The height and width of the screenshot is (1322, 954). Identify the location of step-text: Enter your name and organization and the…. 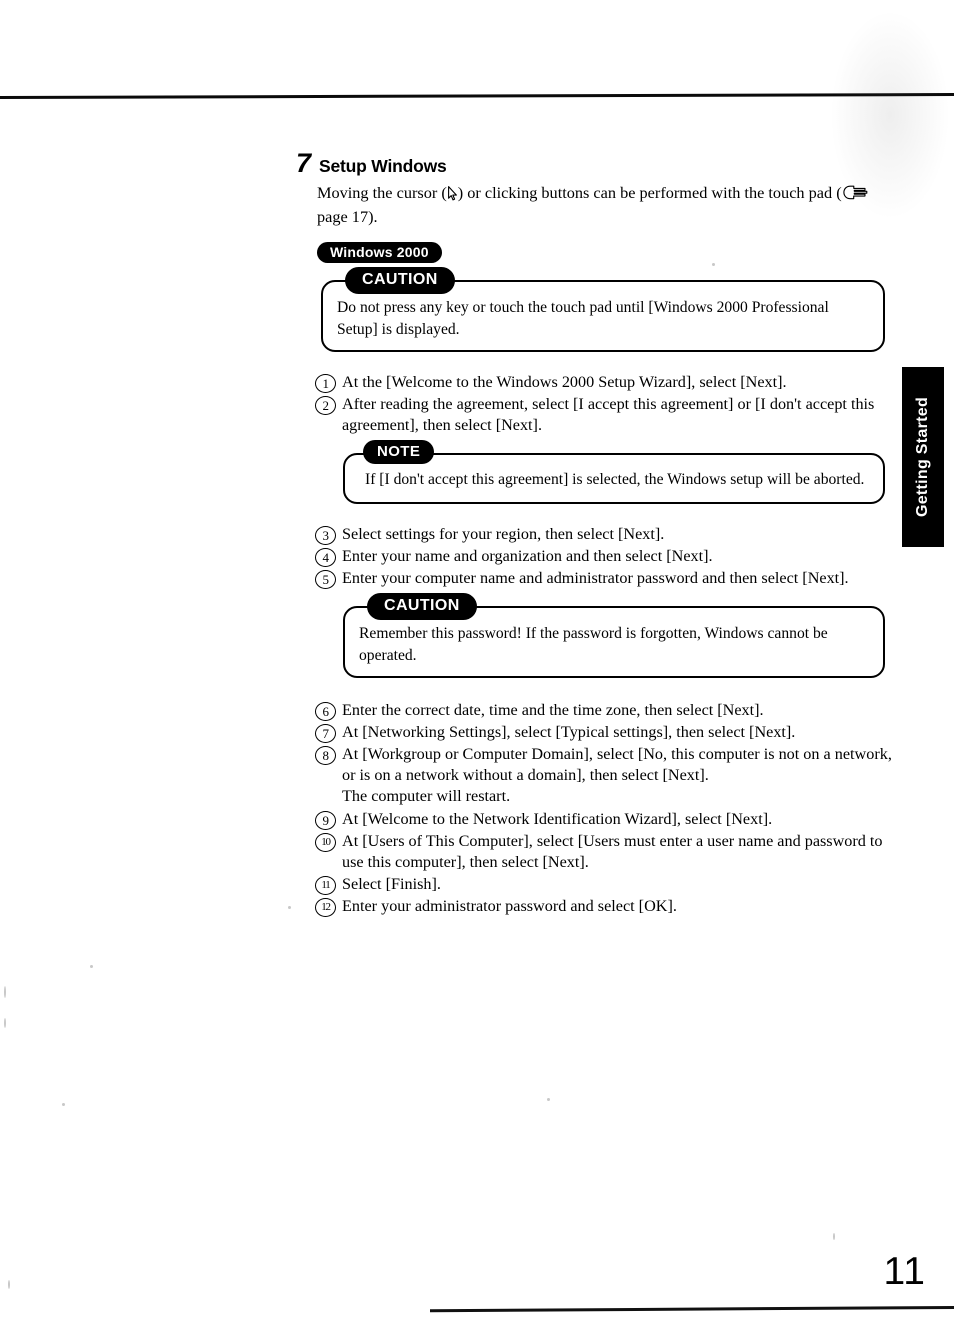
(527, 556).